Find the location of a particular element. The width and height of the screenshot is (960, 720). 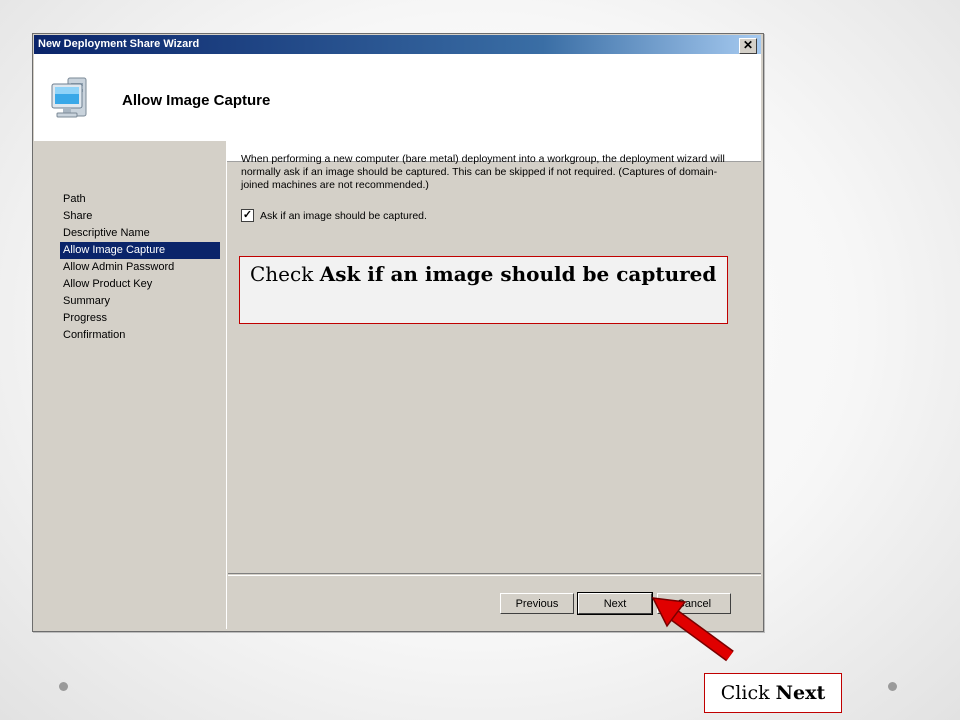

click-prefix: Click is located at coordinates (748, 693).